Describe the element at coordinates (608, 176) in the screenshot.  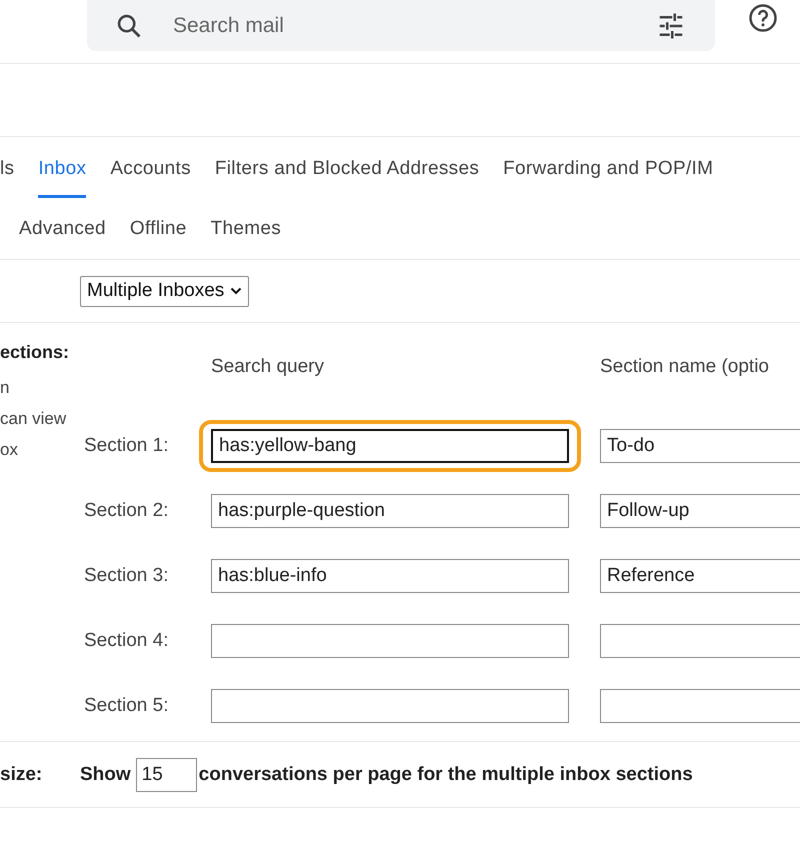
I see `settings-tab: Forwarding and POP/IM` at that location.